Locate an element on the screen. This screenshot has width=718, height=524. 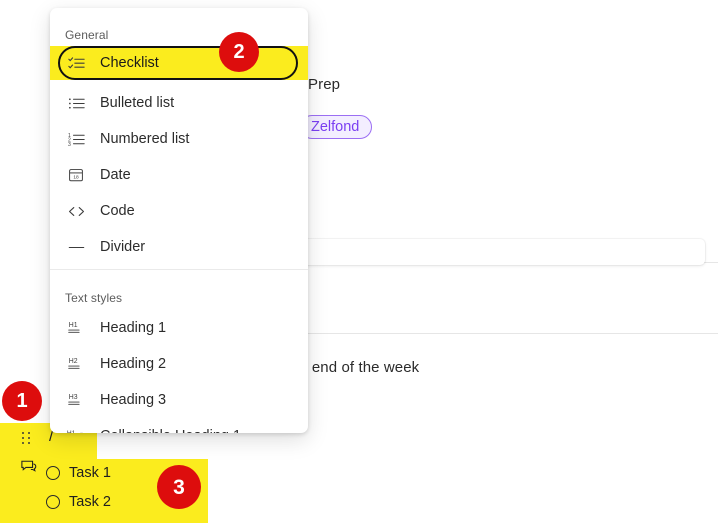
menu-item-bulleted-list: Bulleted list is located at coordinates (179, 103).